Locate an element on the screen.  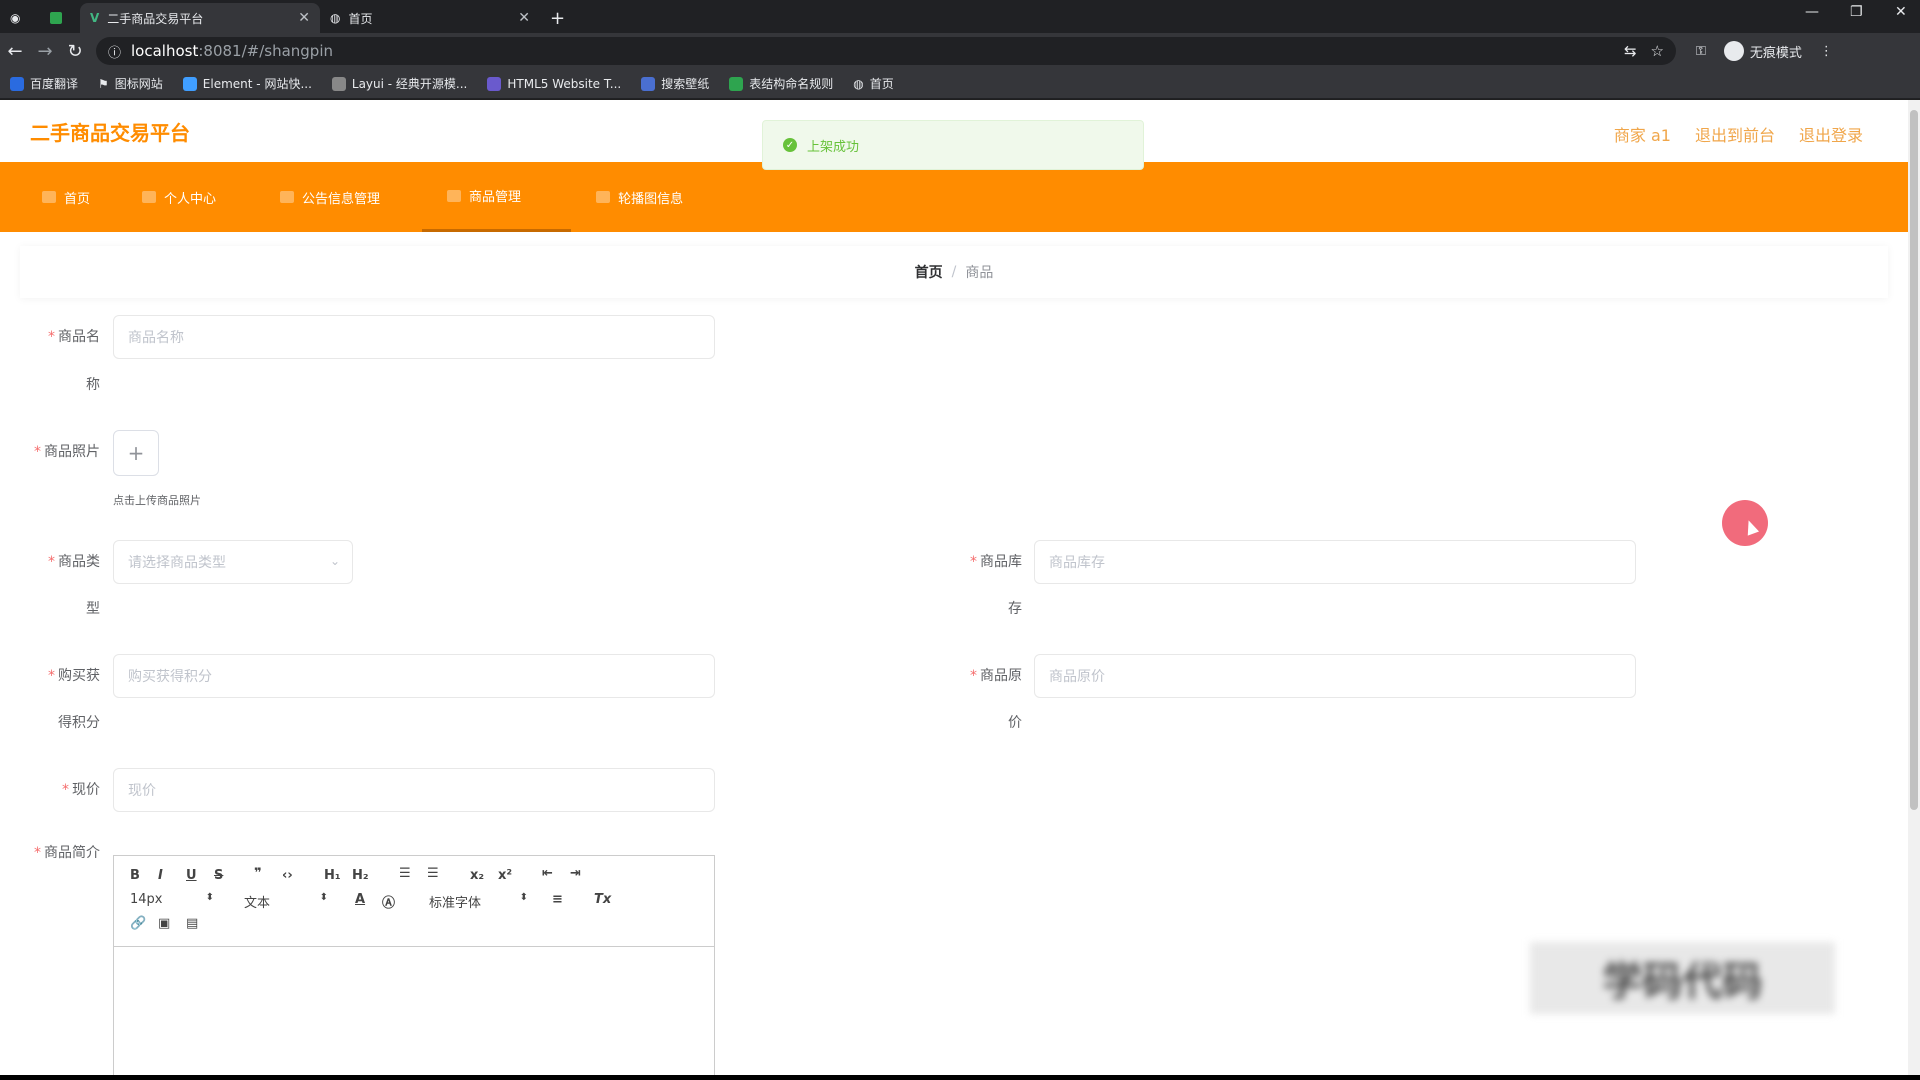
browser-menu-icon: ◉ is located at coordinates (20, 18).